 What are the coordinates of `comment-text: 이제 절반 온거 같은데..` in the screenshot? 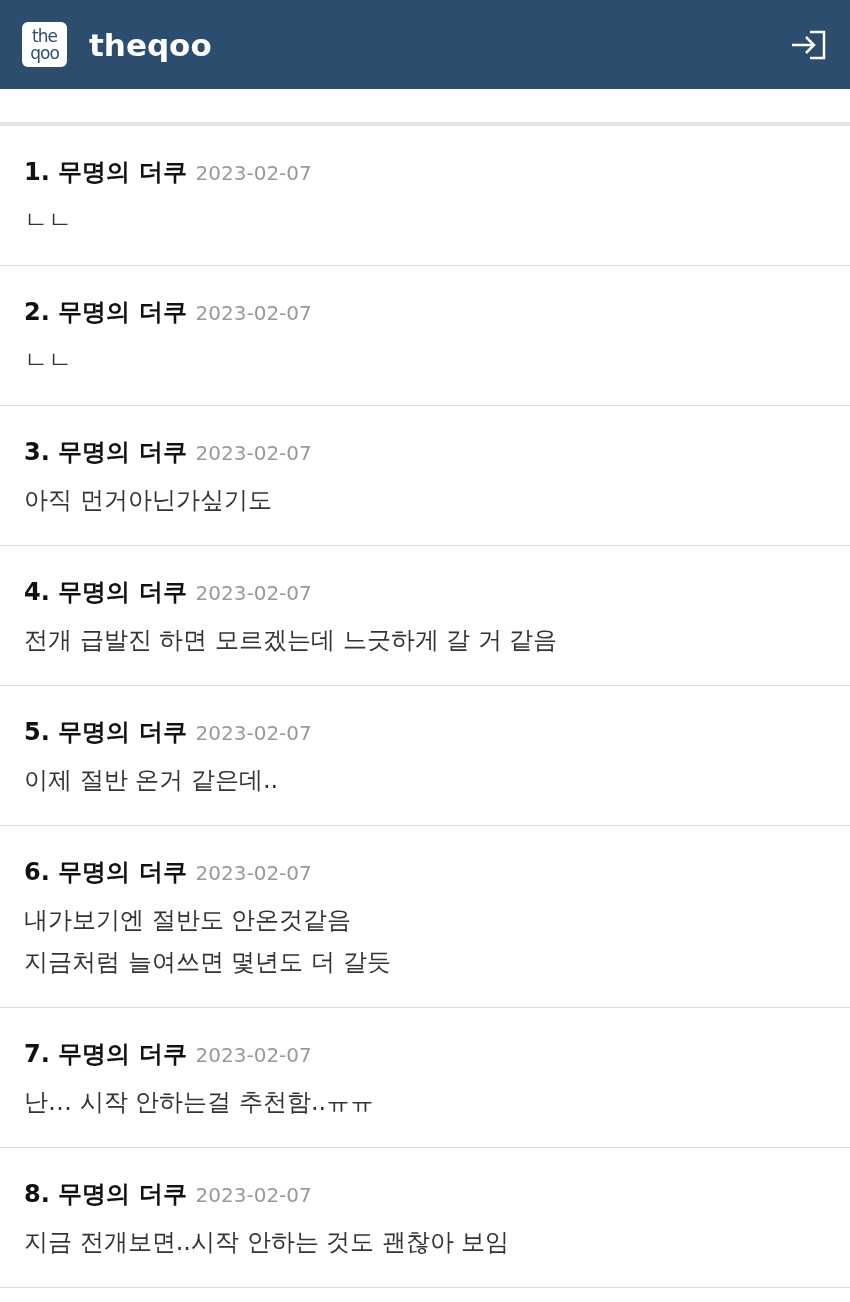 It's located at (152, 780).